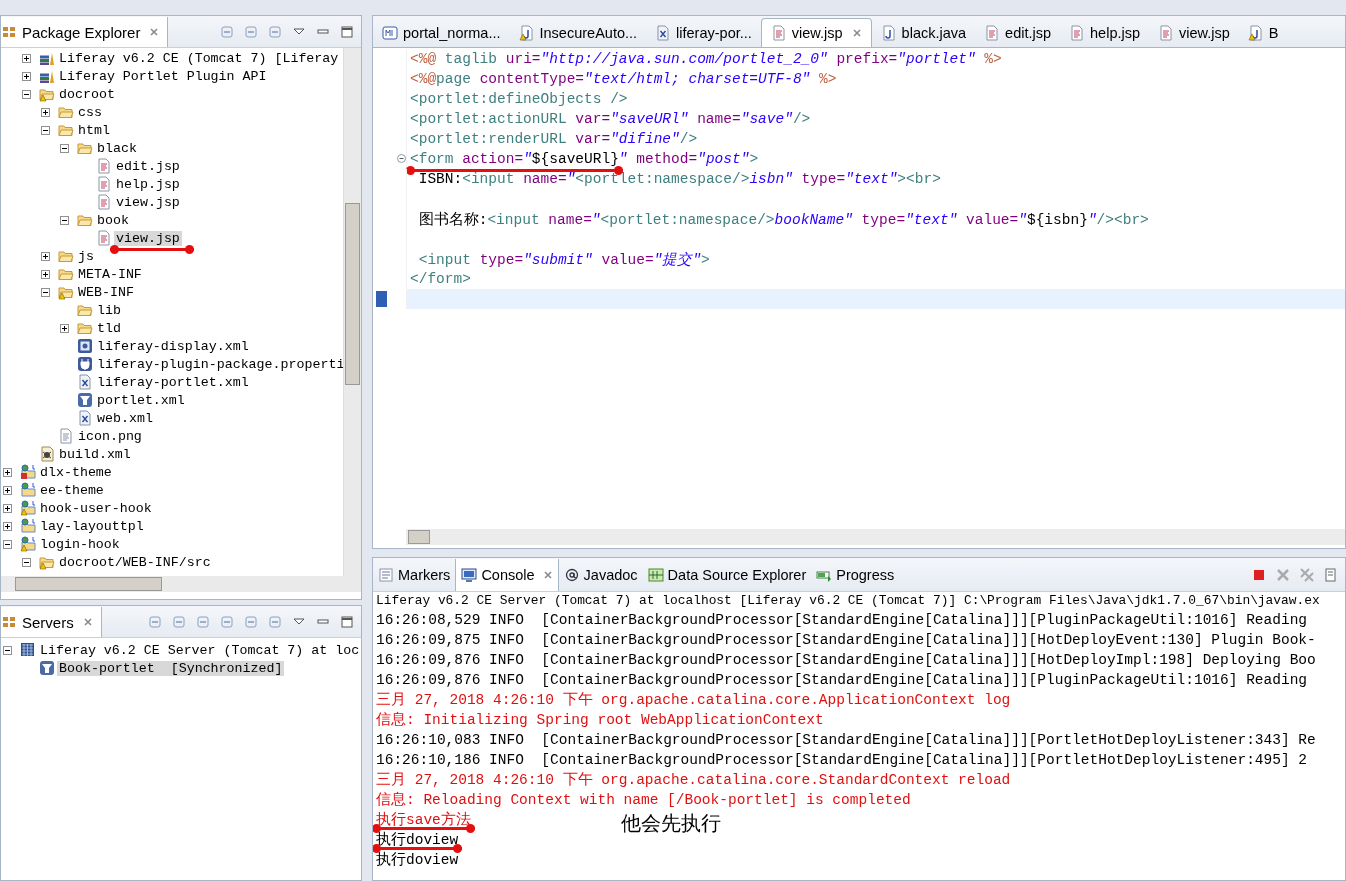 This screenshot has width=1346, height=881. Describe the element at coordinates (28, 650) in the screenshot. I see `server-icon` at that location.